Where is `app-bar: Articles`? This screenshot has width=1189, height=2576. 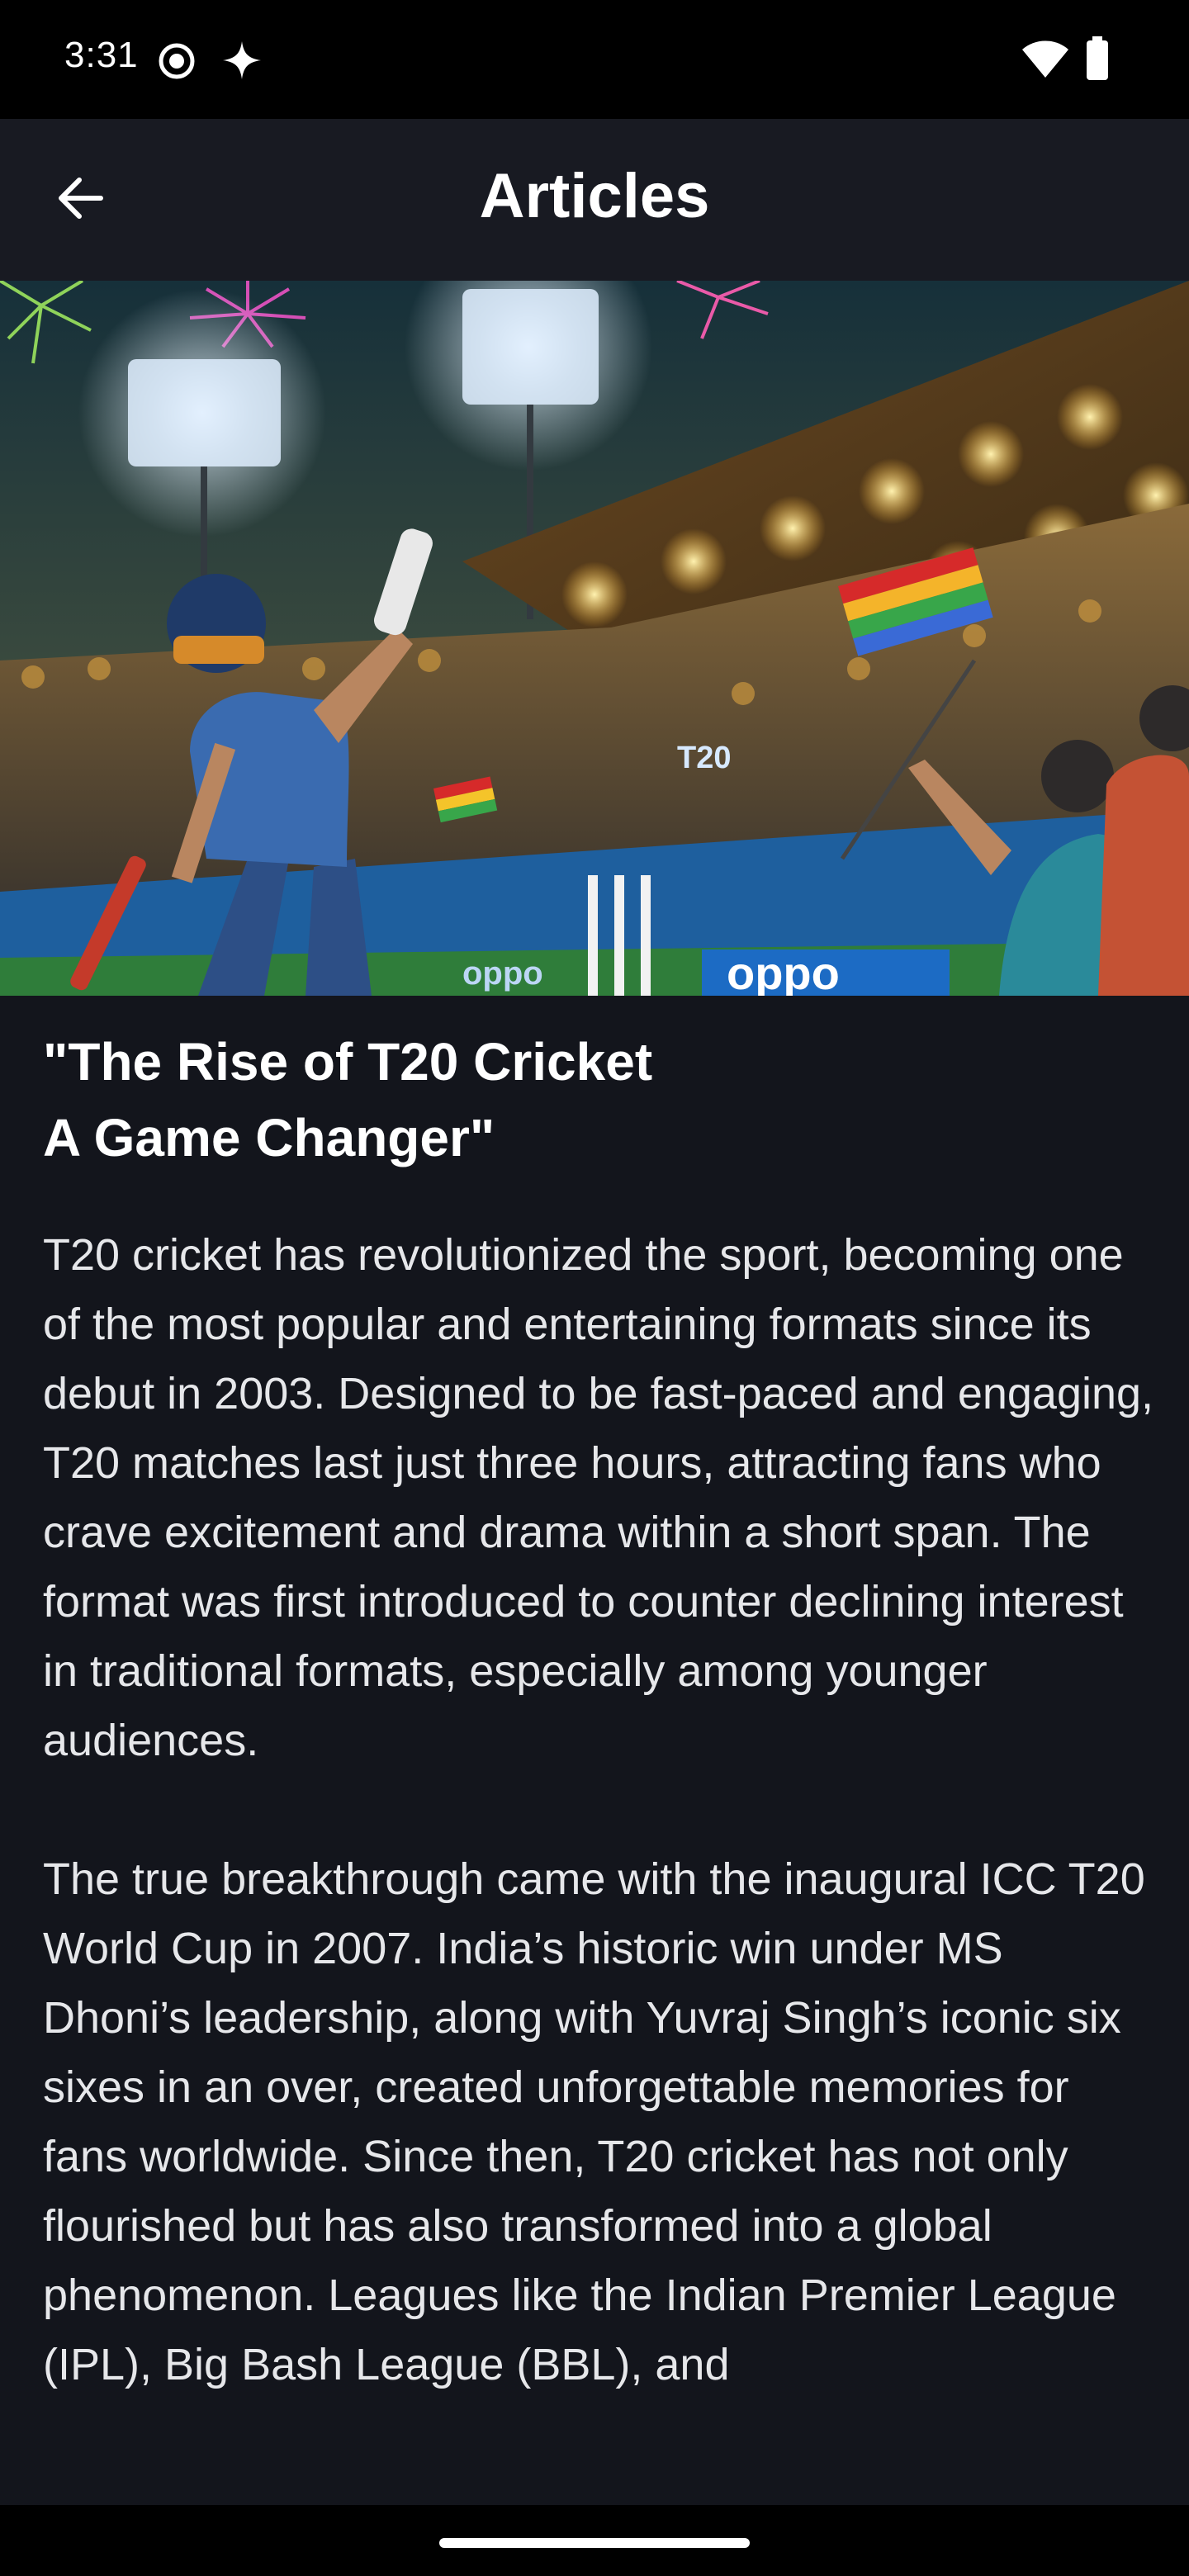 app-bar: Articles is located at coordinates (594, 200).